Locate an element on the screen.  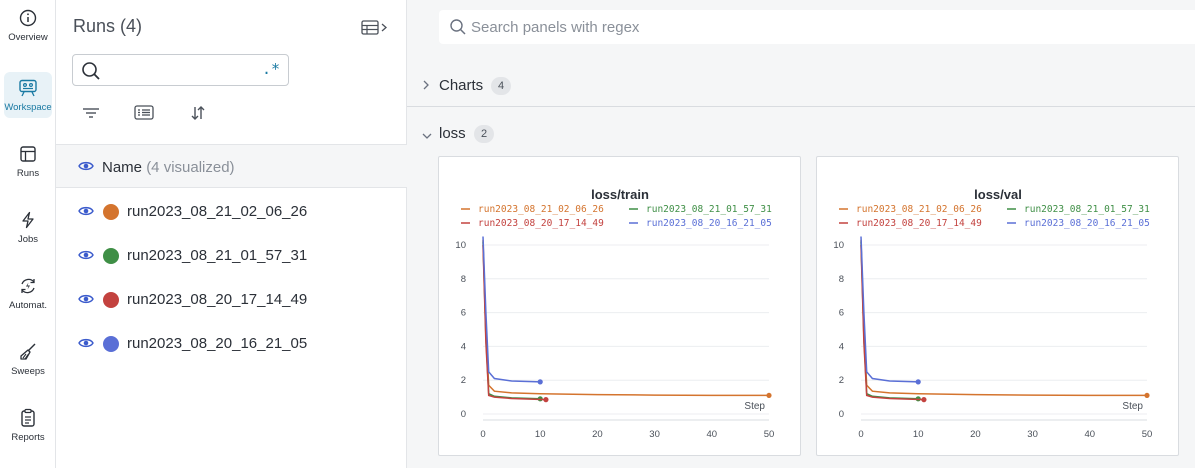
nav-label: Runs is located at coordinates (28, 173).